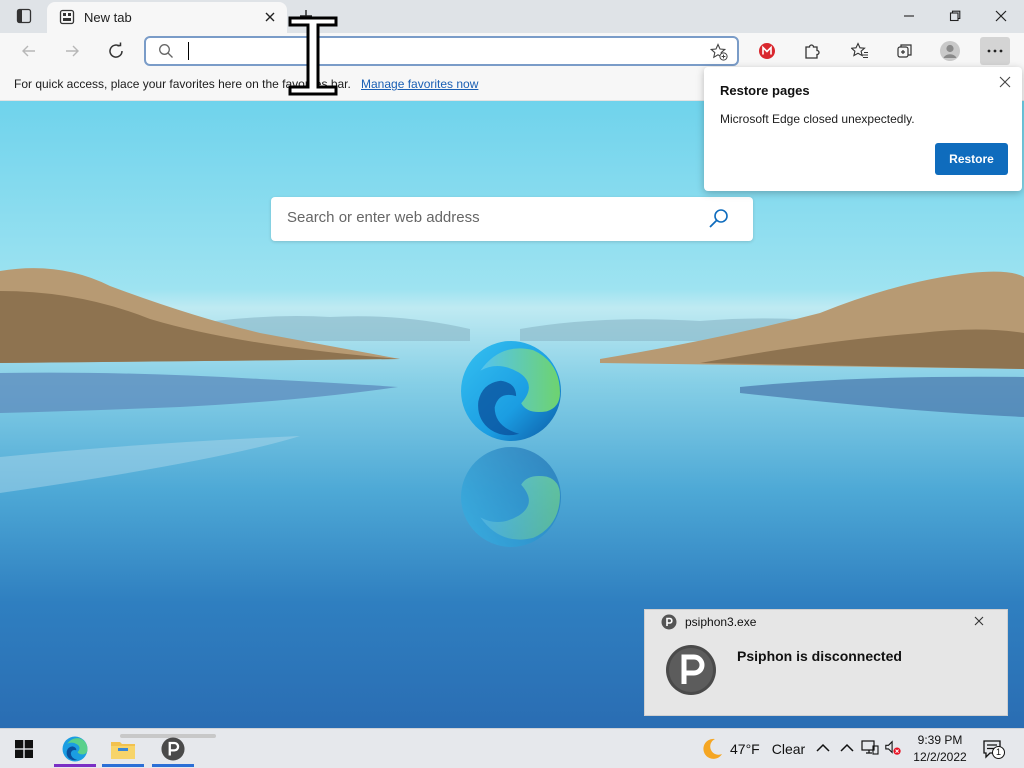  I want to click on toast-close-button, so click(979, 621).